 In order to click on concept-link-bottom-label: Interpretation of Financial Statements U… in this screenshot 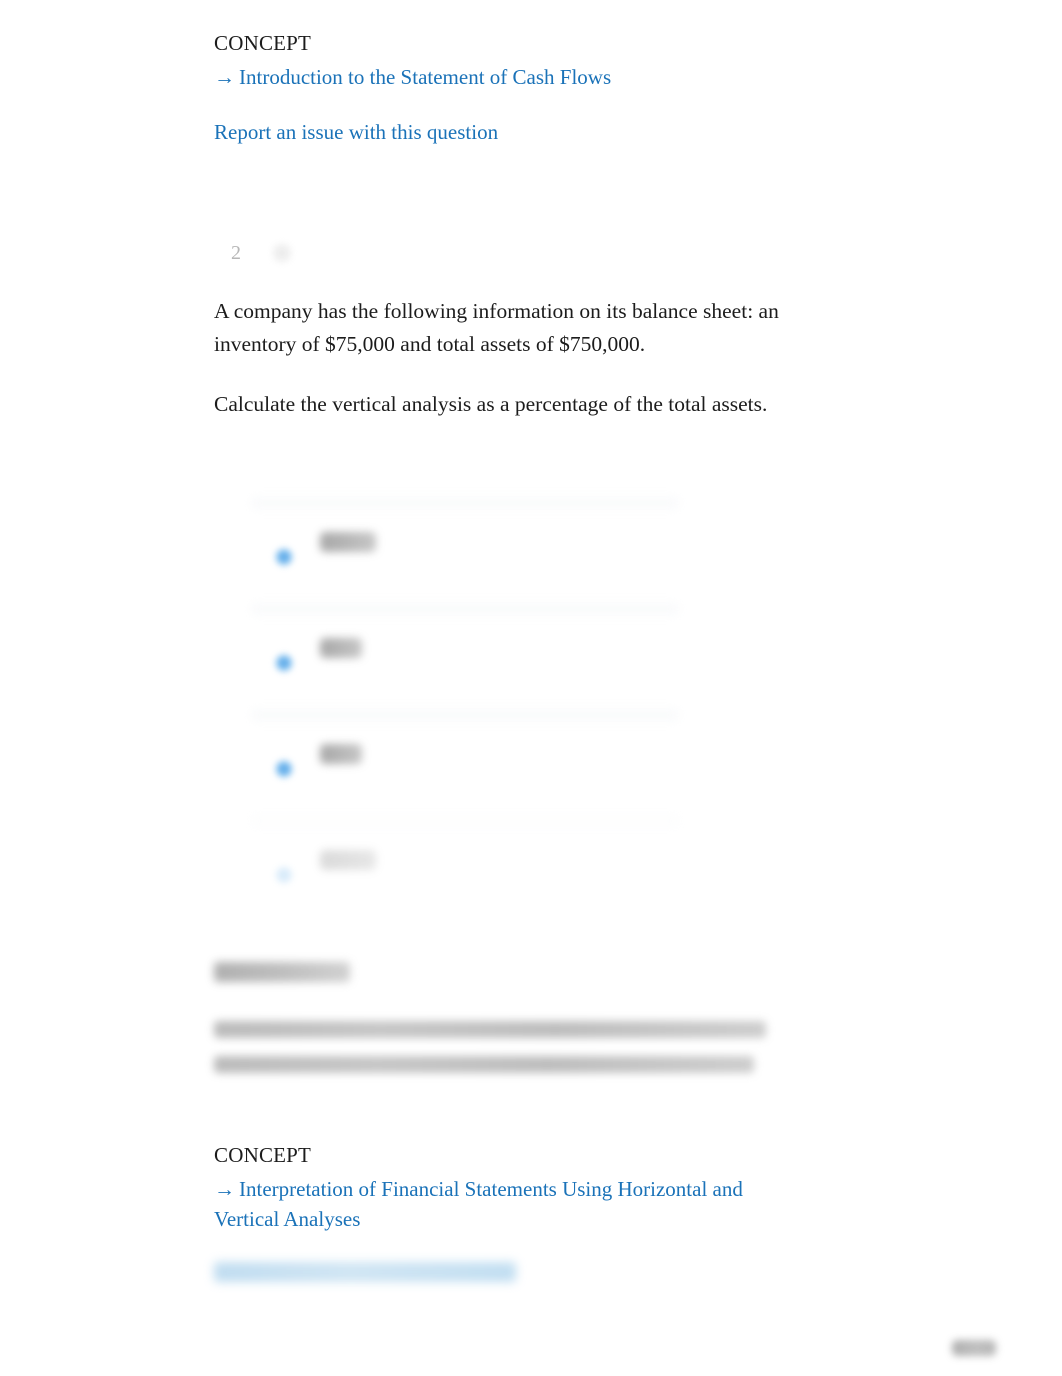, I will do `click(478, 1204)`.